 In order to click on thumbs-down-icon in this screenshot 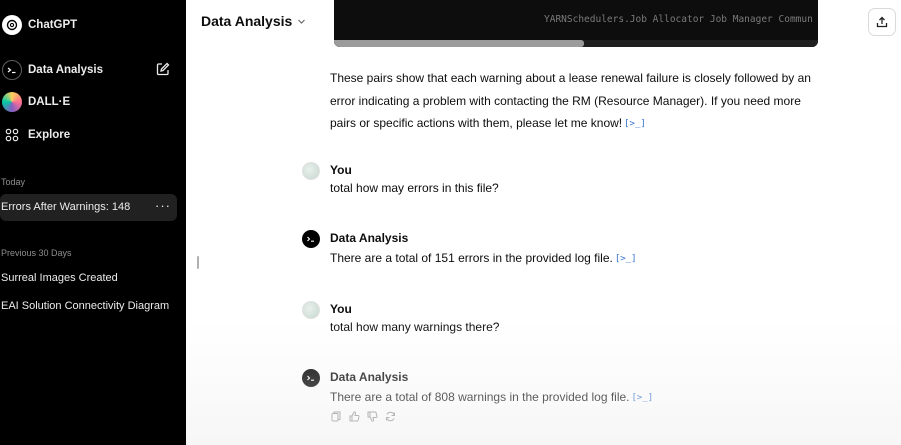, I will do `click(372, 416)`.